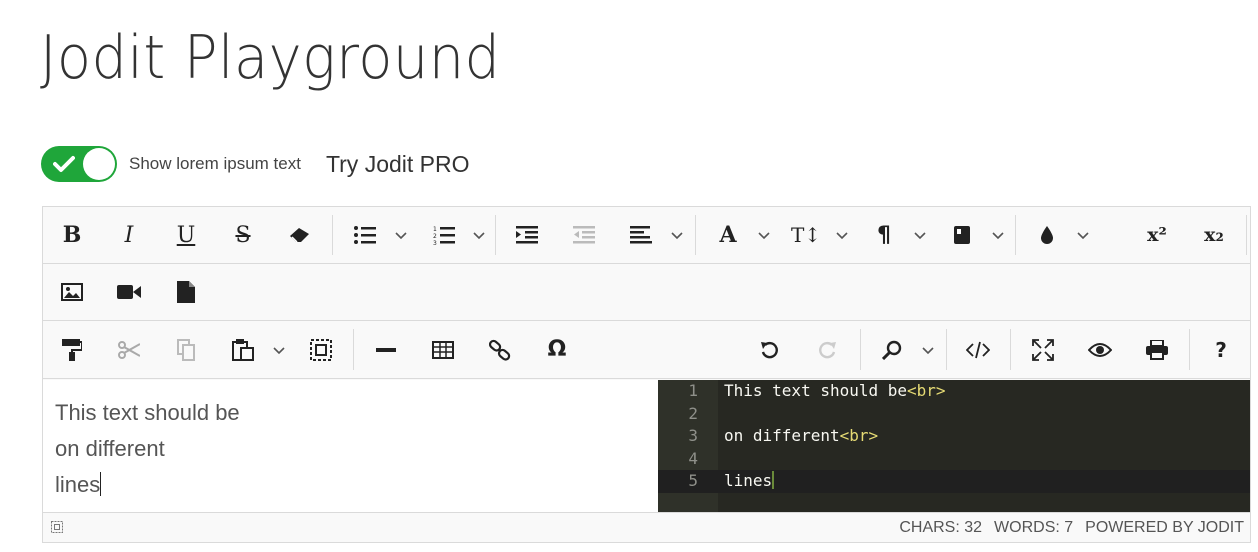 Image resolution: width=1258 pixels, height=552 pixels. I want to click on wysiwyg-area: This text should be on different lines, so click(350, 446).